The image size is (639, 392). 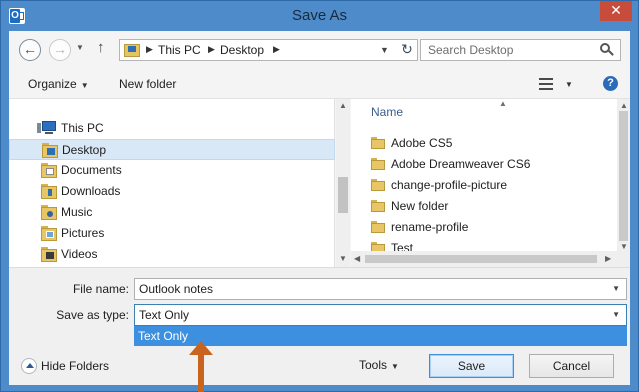 I want to click on search-placeholder: Search Desktop, so click(x=471, y=50).